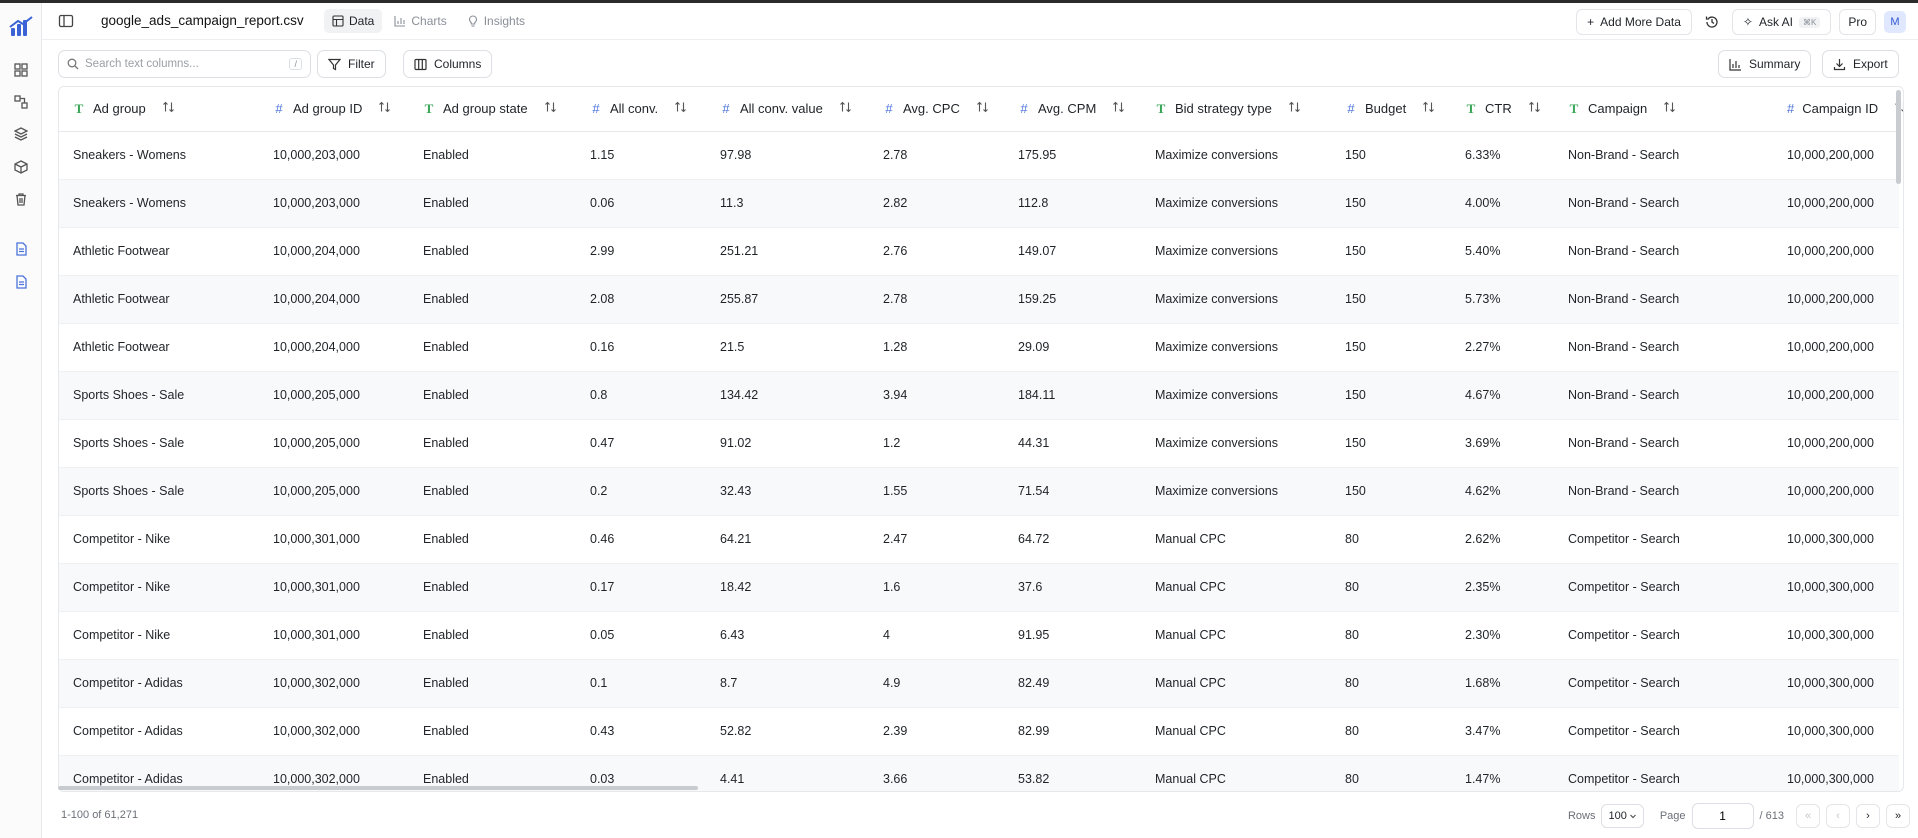  What do you see at coordinates (448, 64) in the screenshot?
I see `columns-button: Columns` at bounding box center [448, 64].